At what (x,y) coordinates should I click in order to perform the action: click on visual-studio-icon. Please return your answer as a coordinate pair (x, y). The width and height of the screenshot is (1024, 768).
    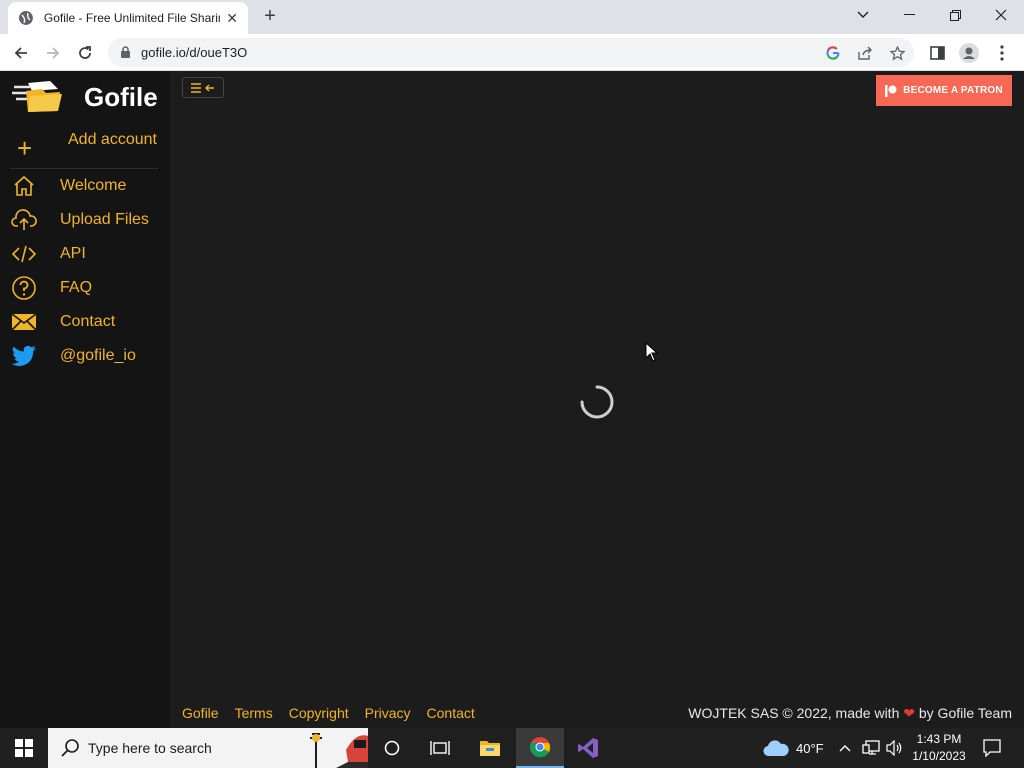
    Looking at the image, I should click on (588, 748).